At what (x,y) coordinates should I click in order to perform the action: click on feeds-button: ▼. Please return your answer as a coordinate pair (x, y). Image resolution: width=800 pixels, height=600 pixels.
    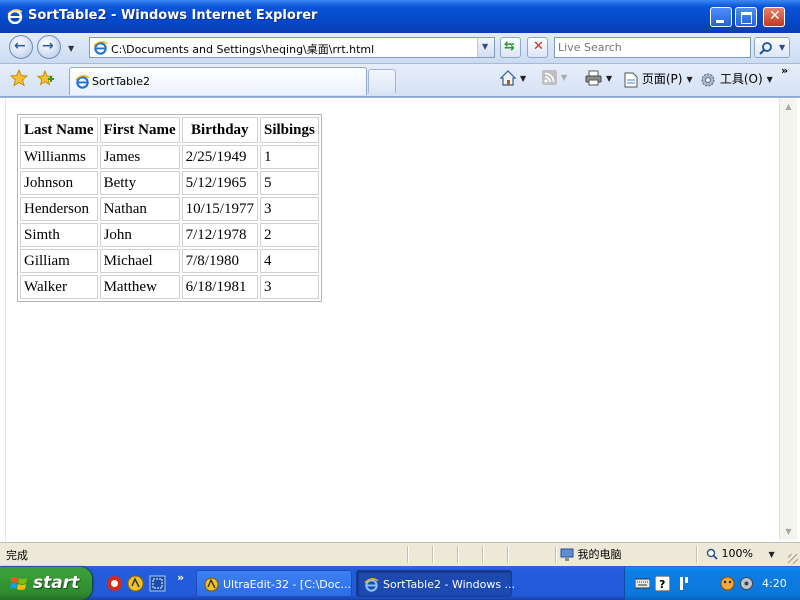
    Looking at the image, I should click on (554, 79).